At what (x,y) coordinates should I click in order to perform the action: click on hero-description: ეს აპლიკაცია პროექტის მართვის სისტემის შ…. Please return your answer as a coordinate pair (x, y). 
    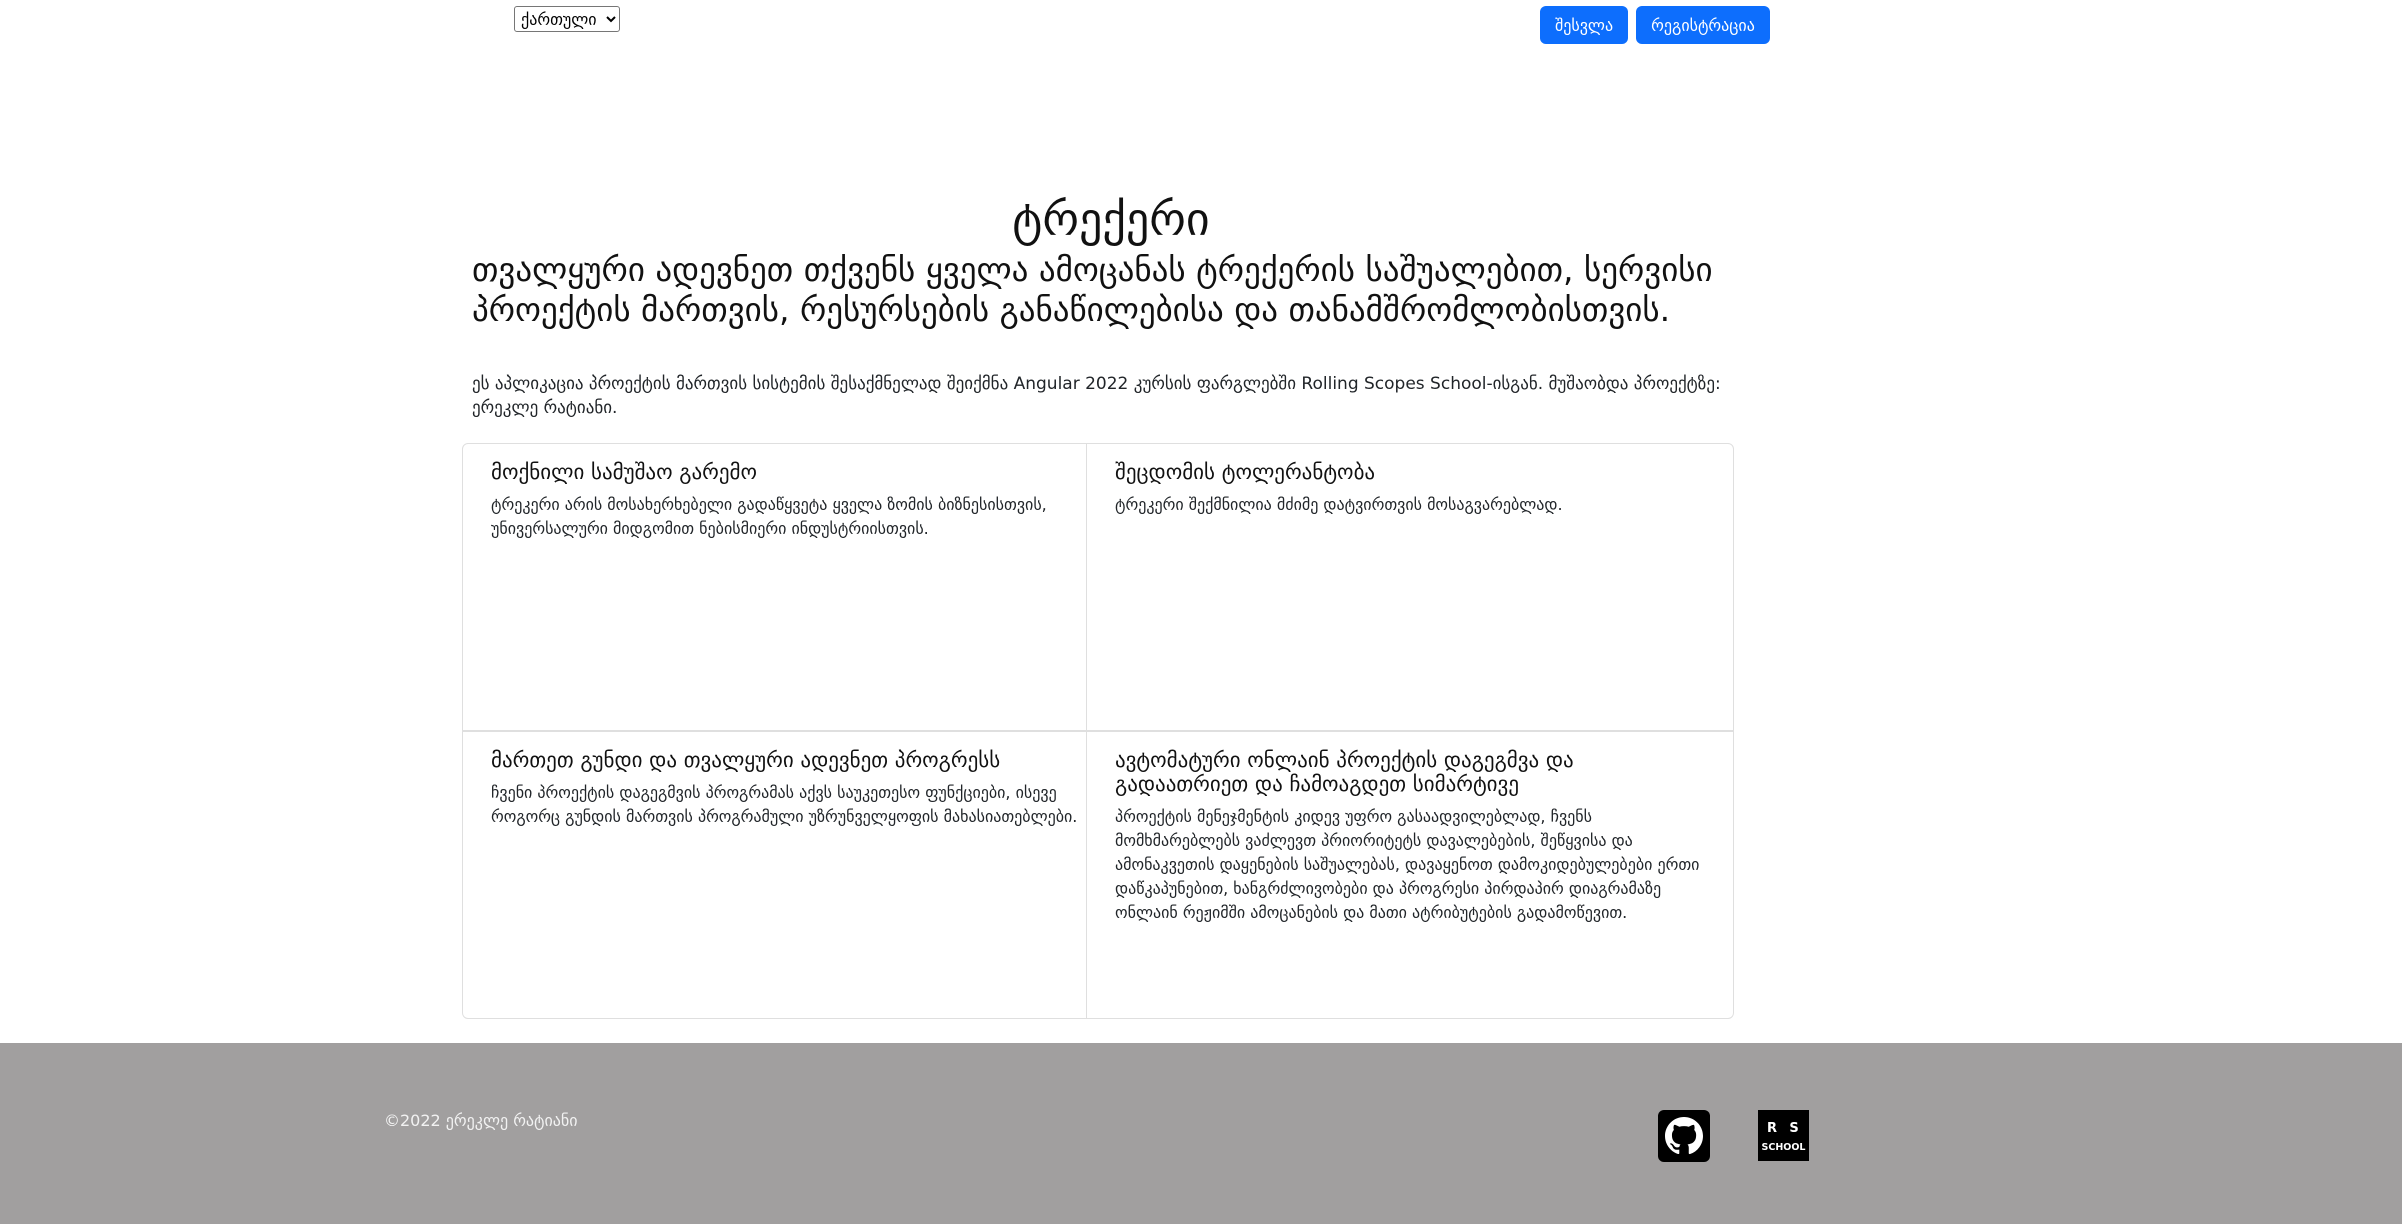
    Looking at the image, I should click on (1096, 396).